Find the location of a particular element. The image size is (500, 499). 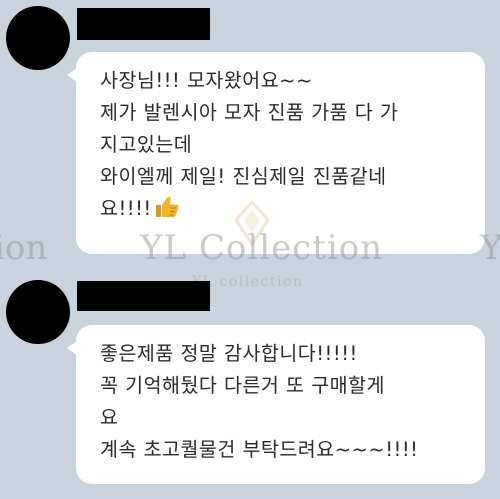

message-2-line-4: 계속 초고퀄물건 부탁드려요~~~!!!! is located at coordinates (259, 449).